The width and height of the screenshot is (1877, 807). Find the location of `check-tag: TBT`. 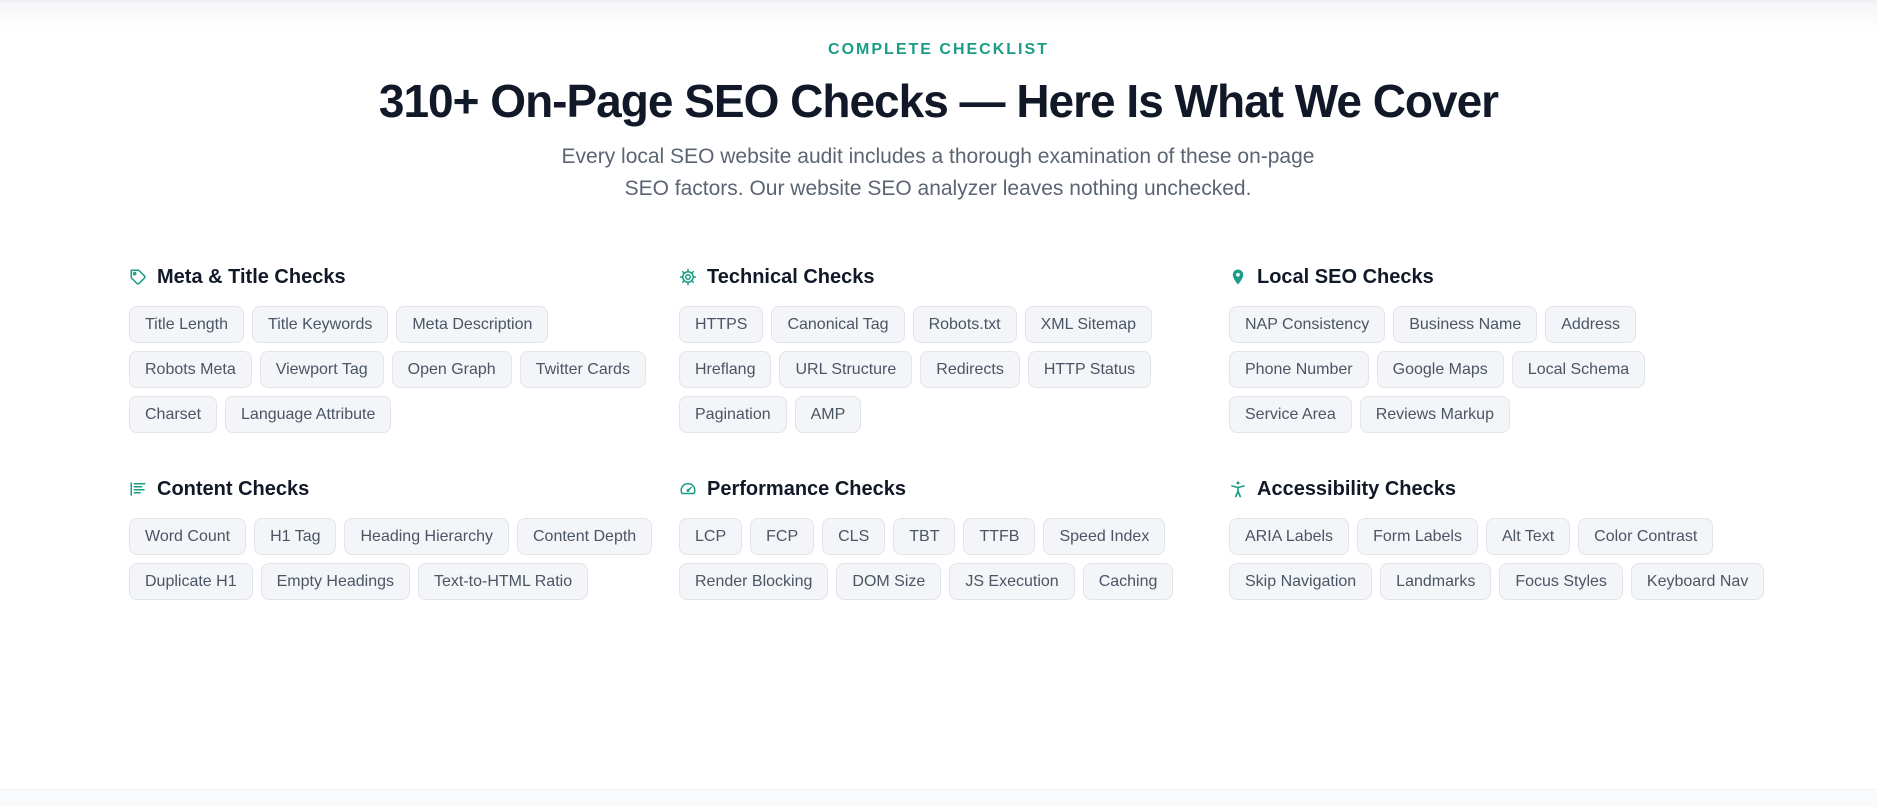

check-tag: TBT is located at coordinates (924, 536).